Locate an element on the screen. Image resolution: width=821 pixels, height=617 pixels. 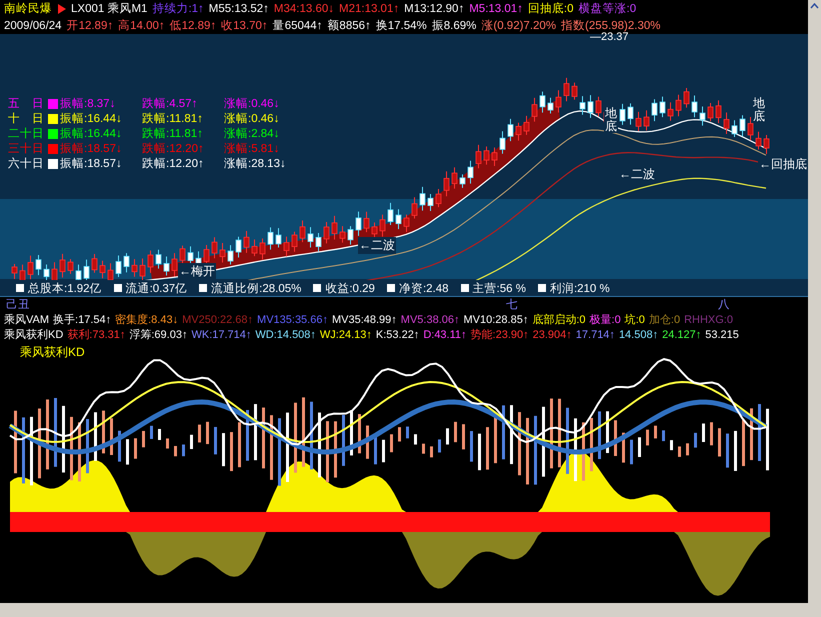
header-text: 南岭民爆 is located at coordinates (28, 9).